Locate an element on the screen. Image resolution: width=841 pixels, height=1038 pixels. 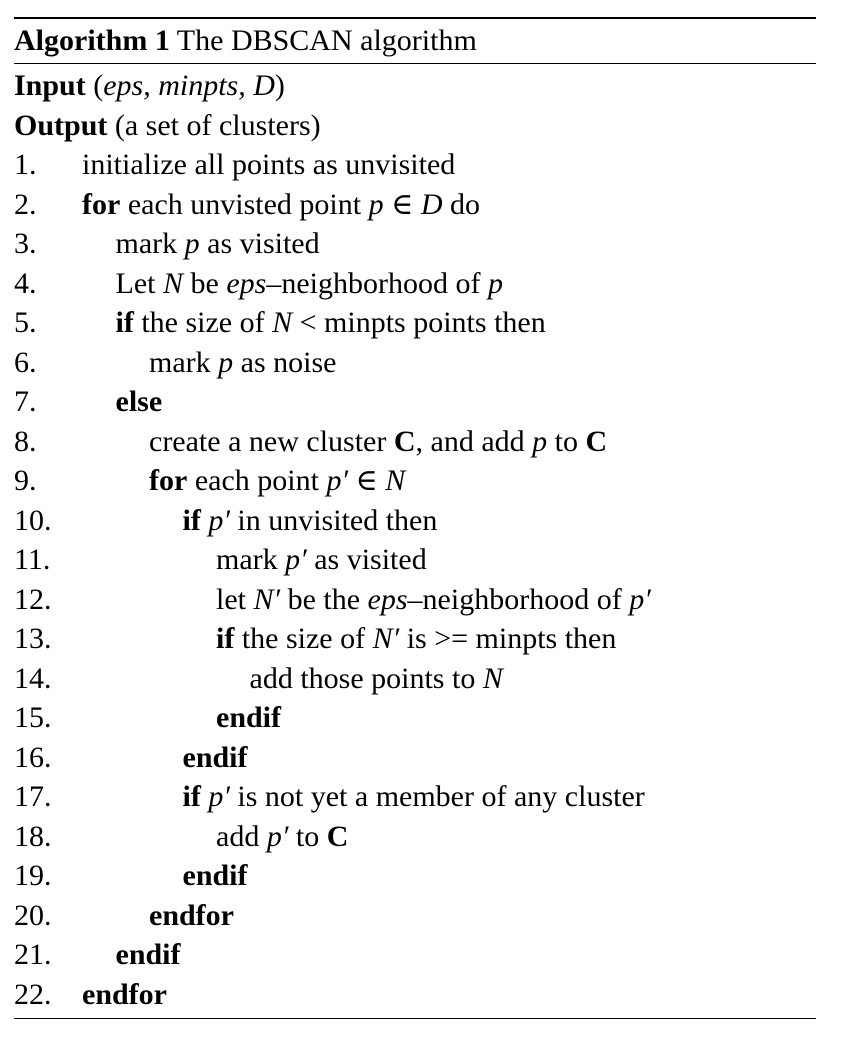
algorithm-line: 7. else is located at coordinates (415, 402).